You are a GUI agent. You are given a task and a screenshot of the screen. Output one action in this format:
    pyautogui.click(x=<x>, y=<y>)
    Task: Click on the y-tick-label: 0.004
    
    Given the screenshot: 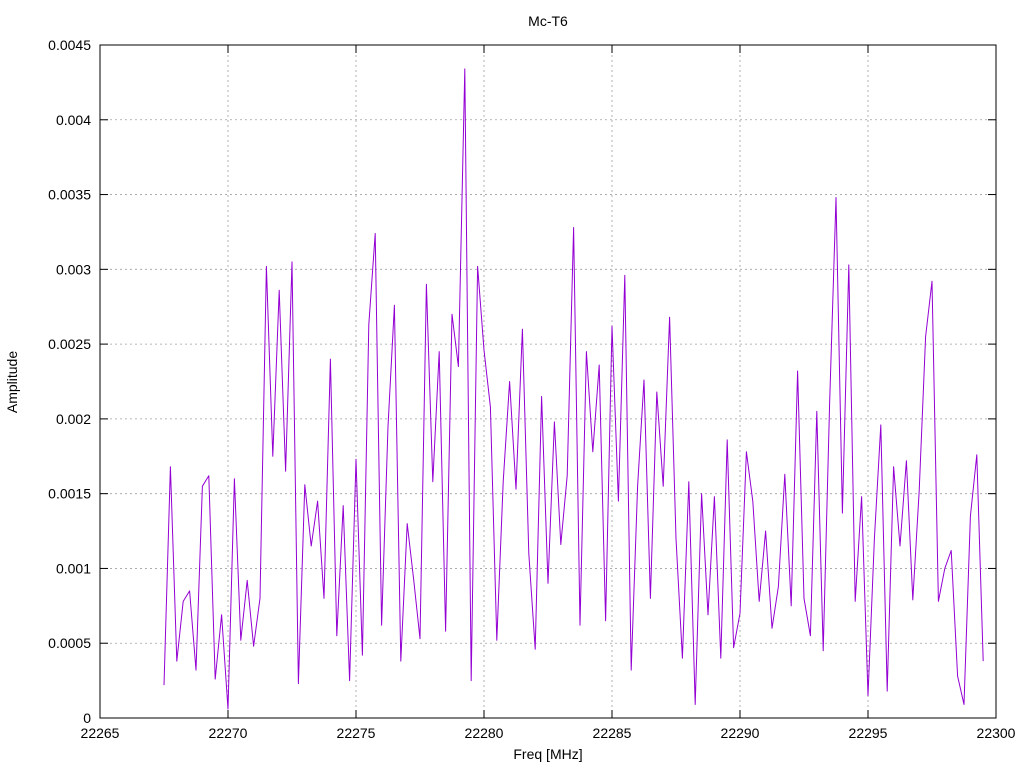 What is the action you would take?
    pyautogui.click(x=73, y=120)
    